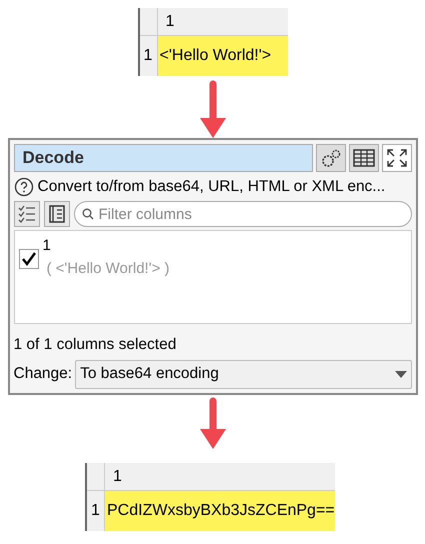  What do you see at coordinates (220, 510) in the screenshot?
I see `table-cell: PCdIZWxsbyBXb3JsZCEnPg==` at bounding box center [220, 510].